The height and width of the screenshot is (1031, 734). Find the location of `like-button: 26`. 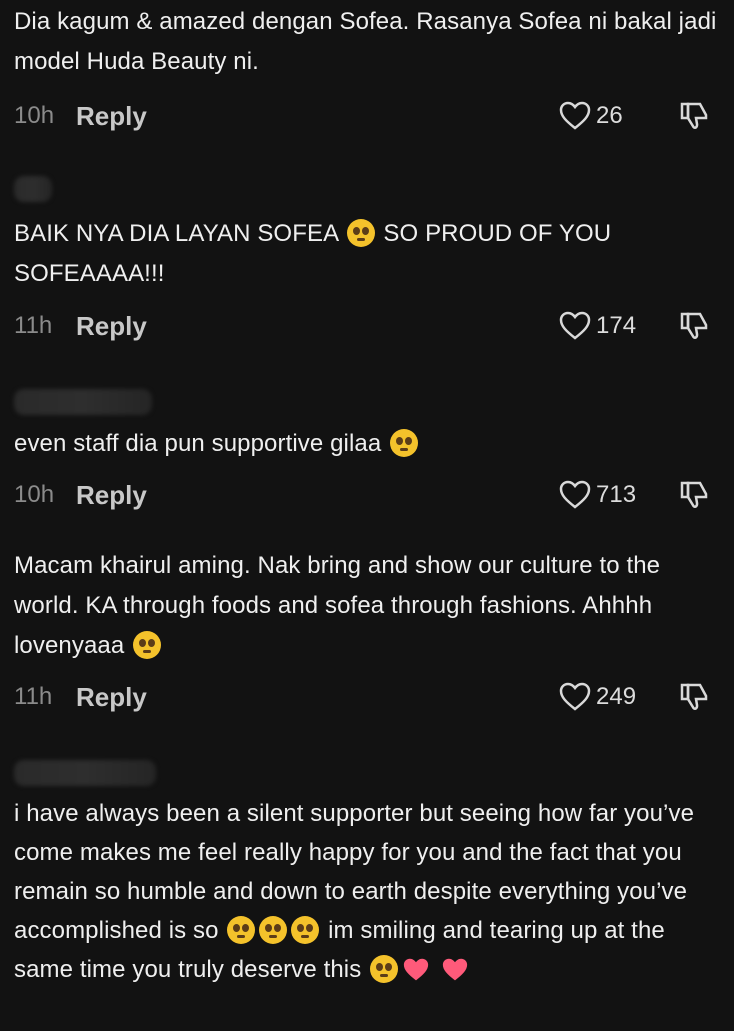

like-button: 26 is located at coordinates (599, 116).